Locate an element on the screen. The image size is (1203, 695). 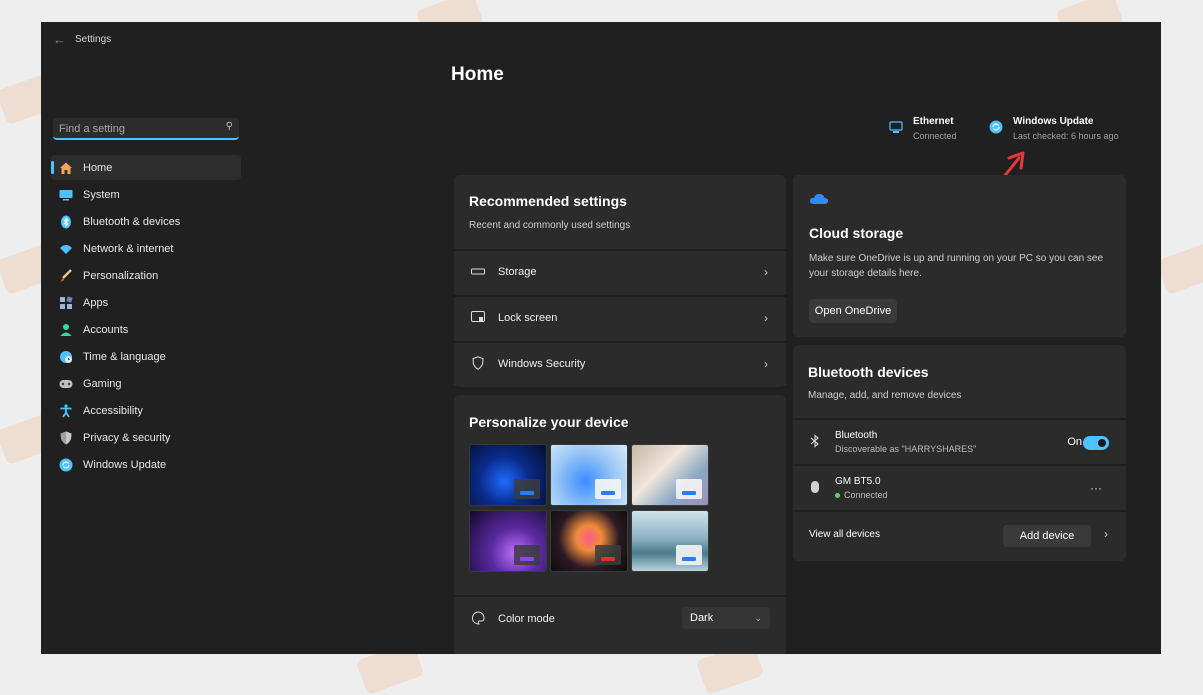
search-input is located at coordinates (139, 129).